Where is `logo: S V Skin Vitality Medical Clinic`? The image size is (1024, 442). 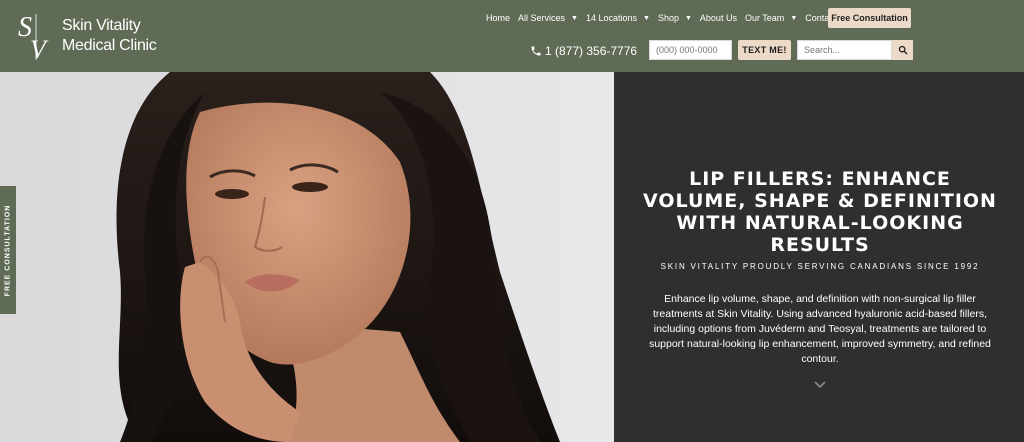 logo: S V Skin Vitality Medical Clinic is located at coordinates (96, 36).